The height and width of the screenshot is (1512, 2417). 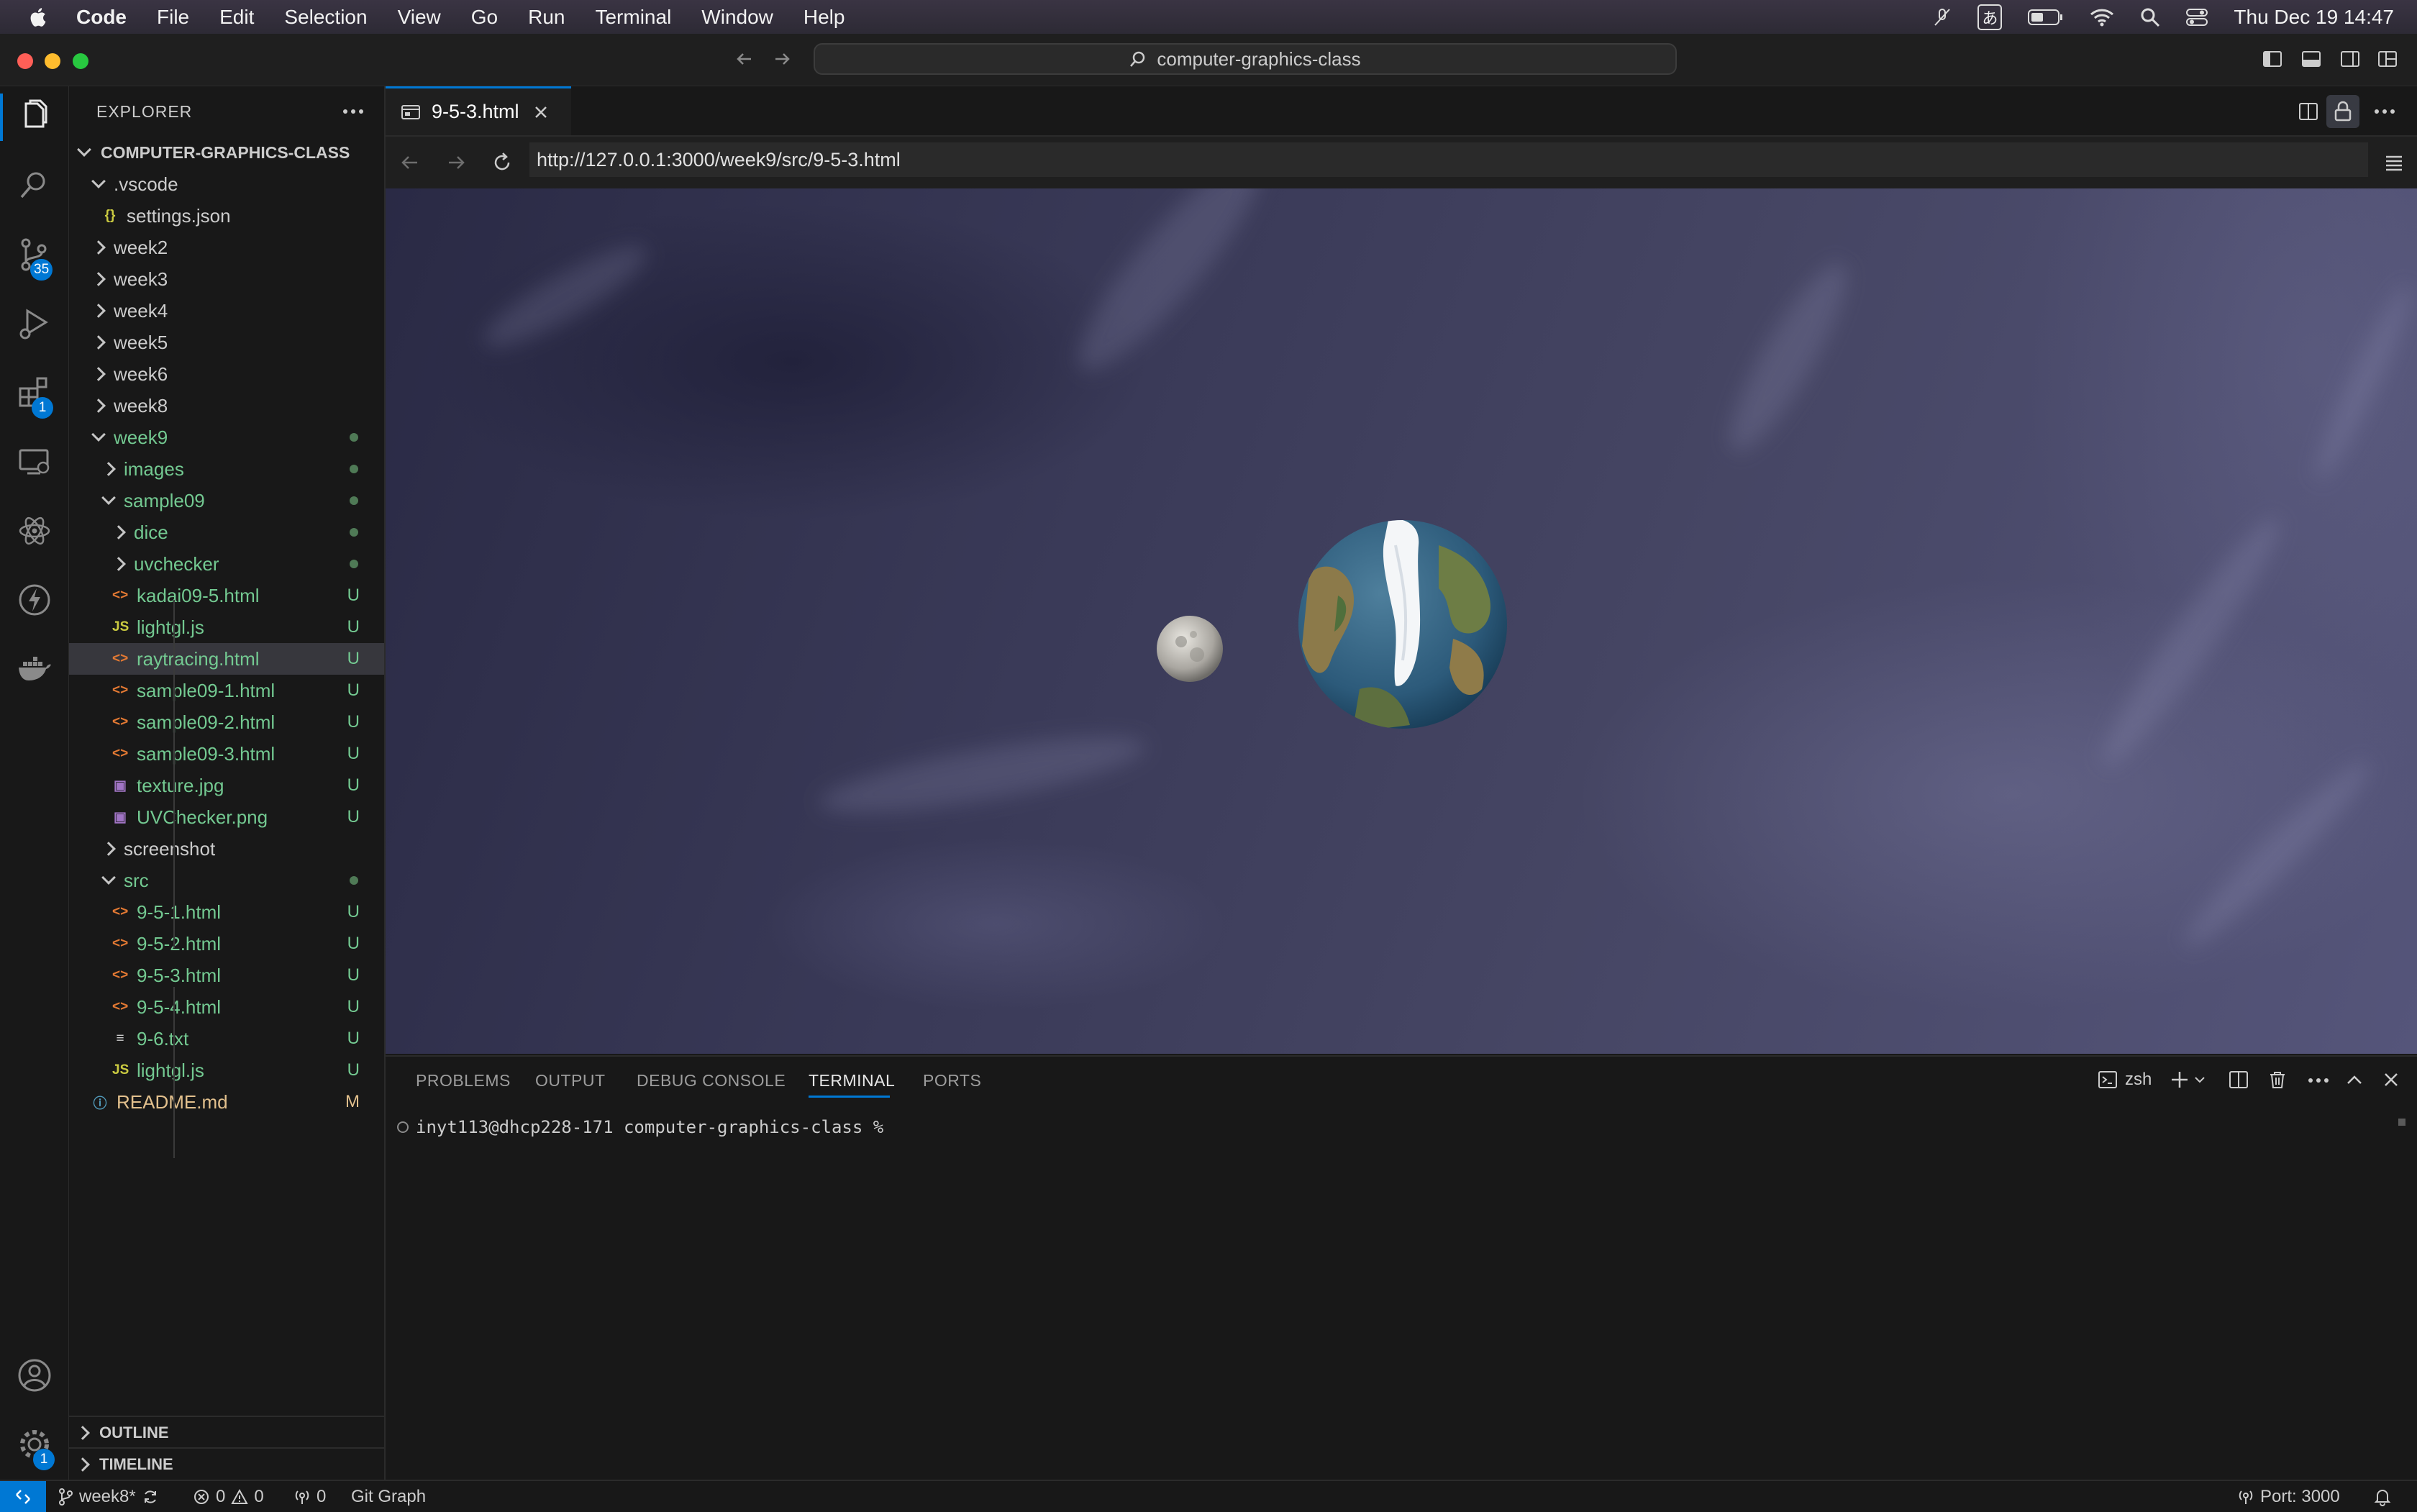 I want to click on workspace-root-folder: COMPUTER-GRAPHICS-CLASS, so click(x=227, y=152).